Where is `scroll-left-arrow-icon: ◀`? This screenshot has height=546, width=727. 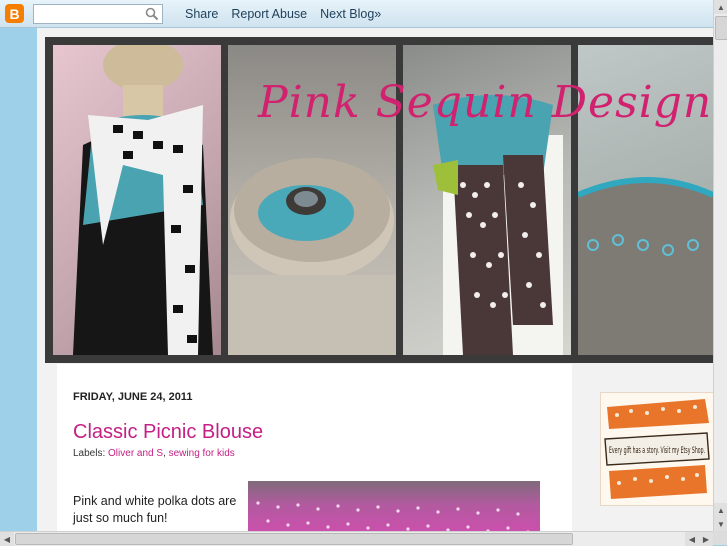
scroll-left-arrow-icon: ◀ is located at coordinates (7, 539).